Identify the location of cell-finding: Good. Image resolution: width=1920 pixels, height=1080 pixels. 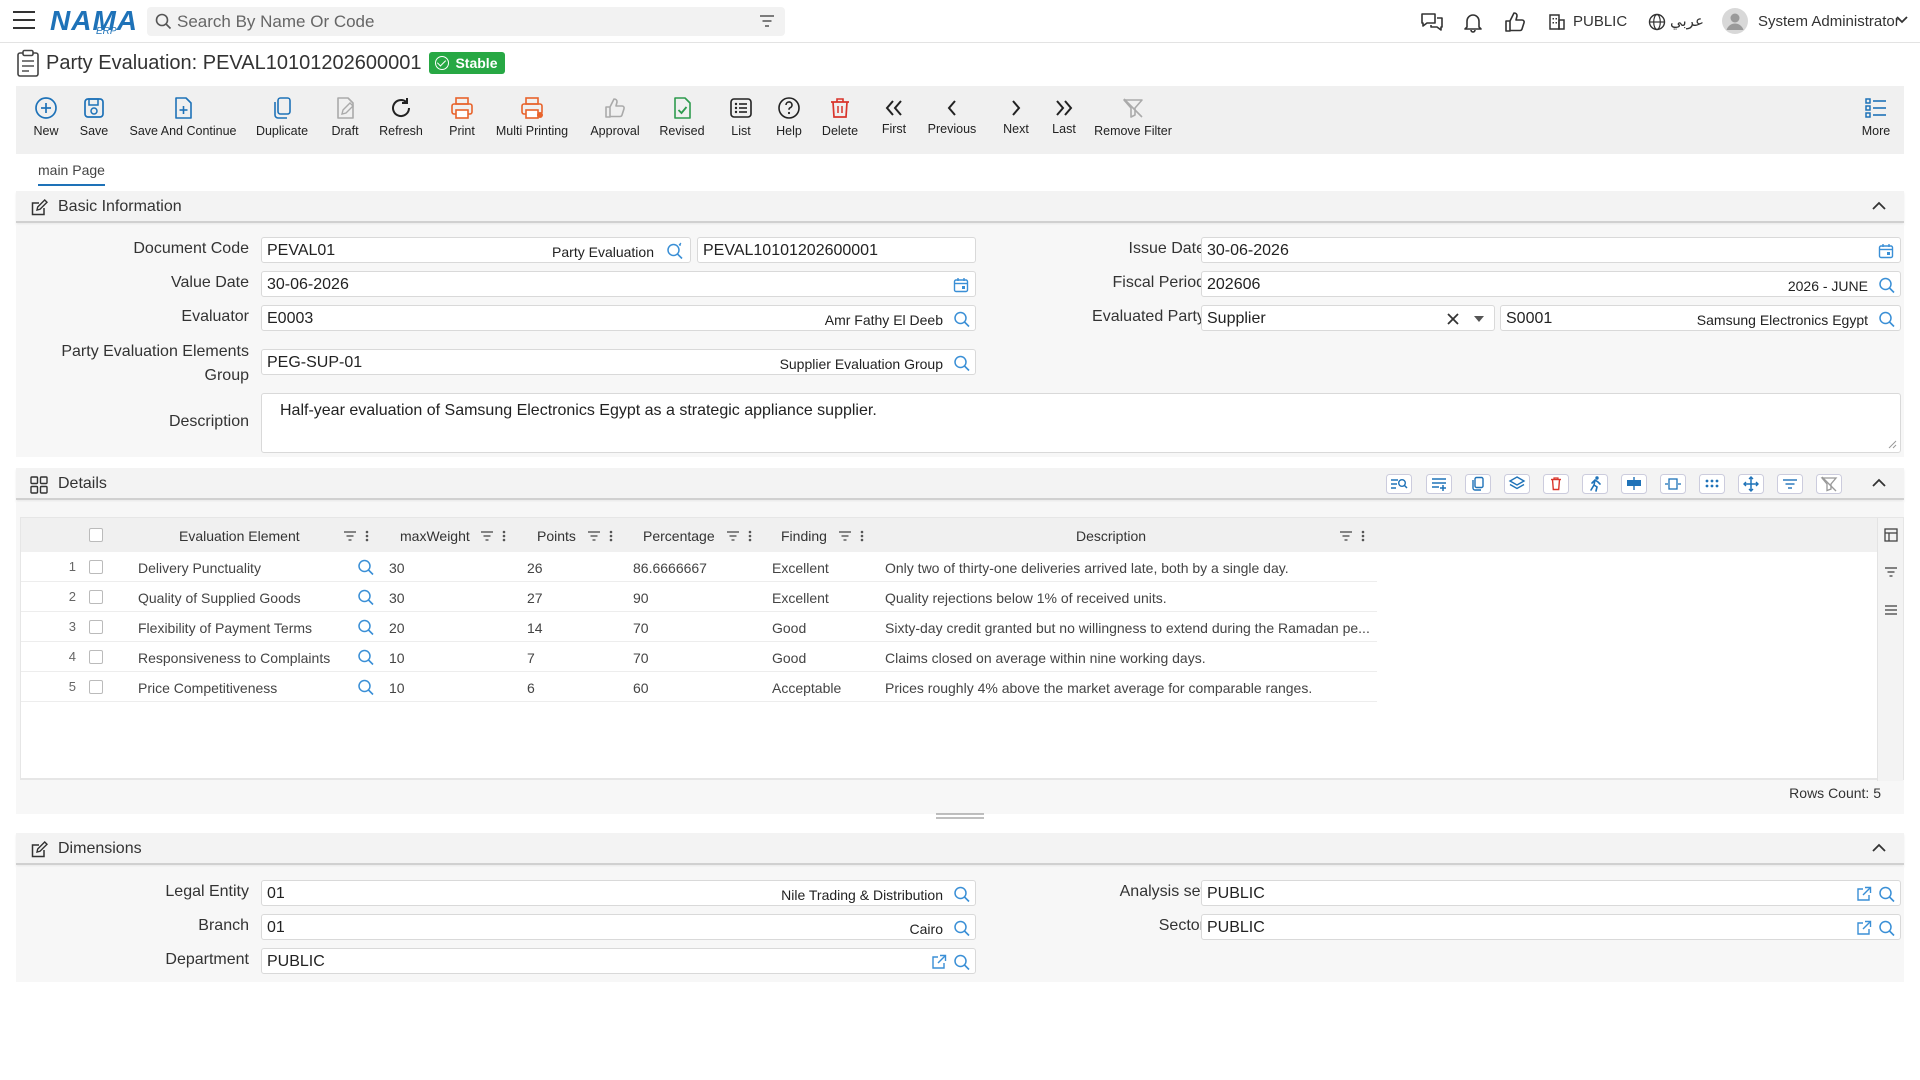
(789, 628).